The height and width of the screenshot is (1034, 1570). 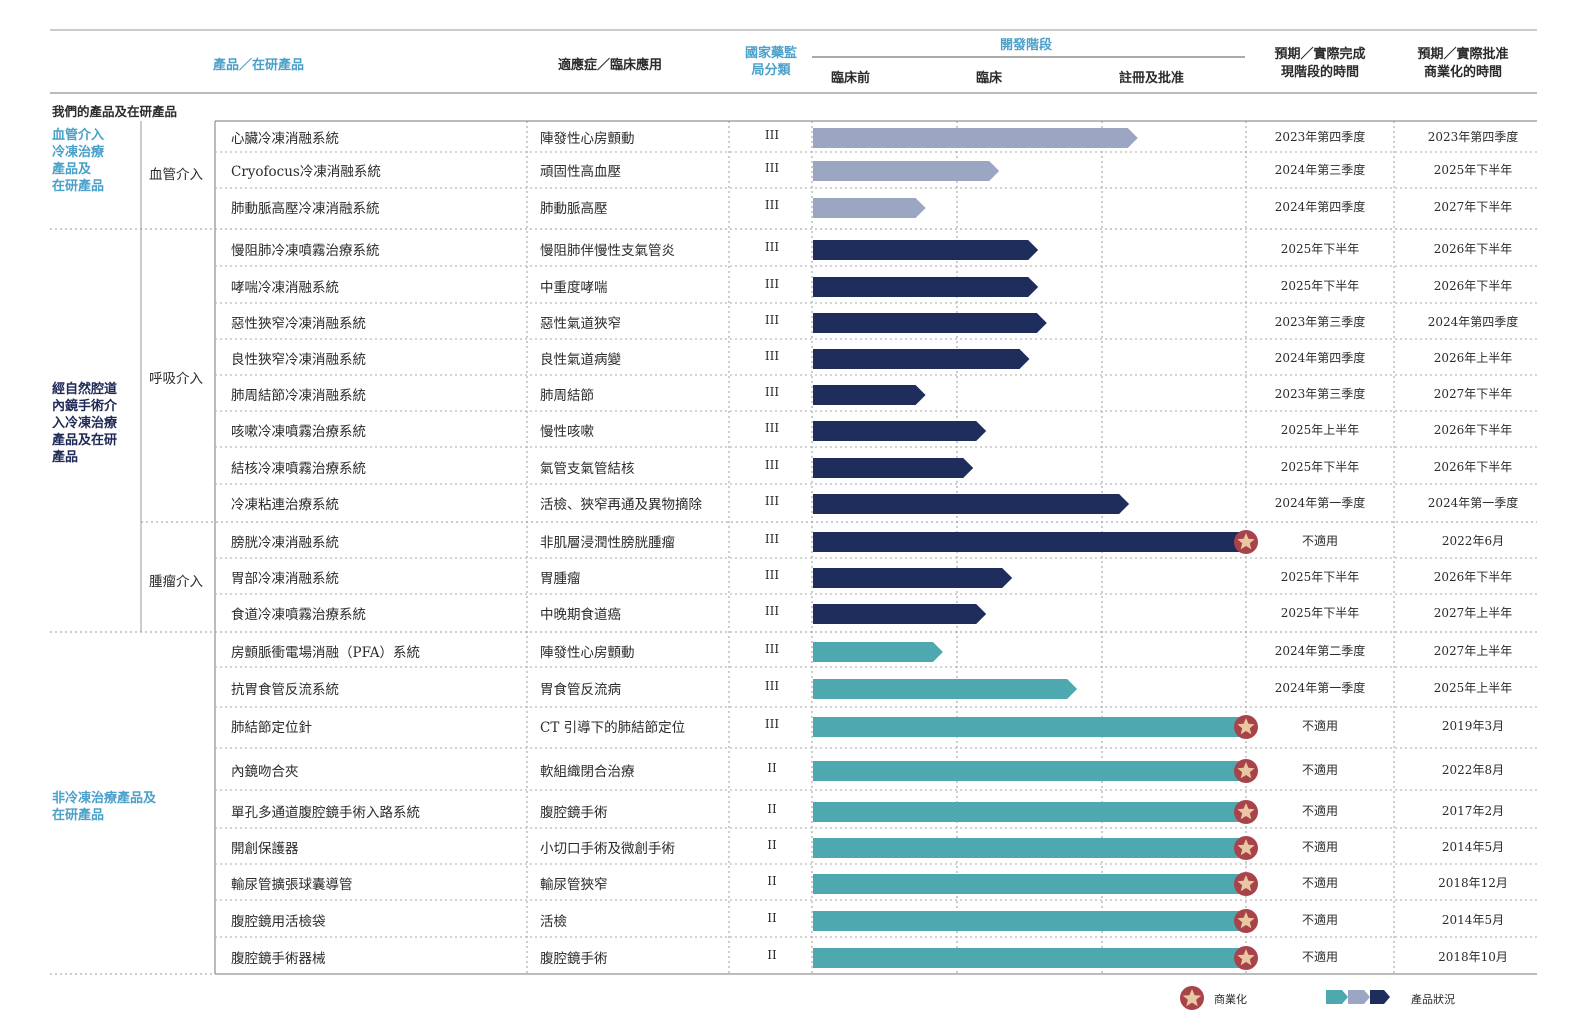 I want to click on product-name: 慢阻肺冷凍噴霧治療系統, so click(x=305, y=251).